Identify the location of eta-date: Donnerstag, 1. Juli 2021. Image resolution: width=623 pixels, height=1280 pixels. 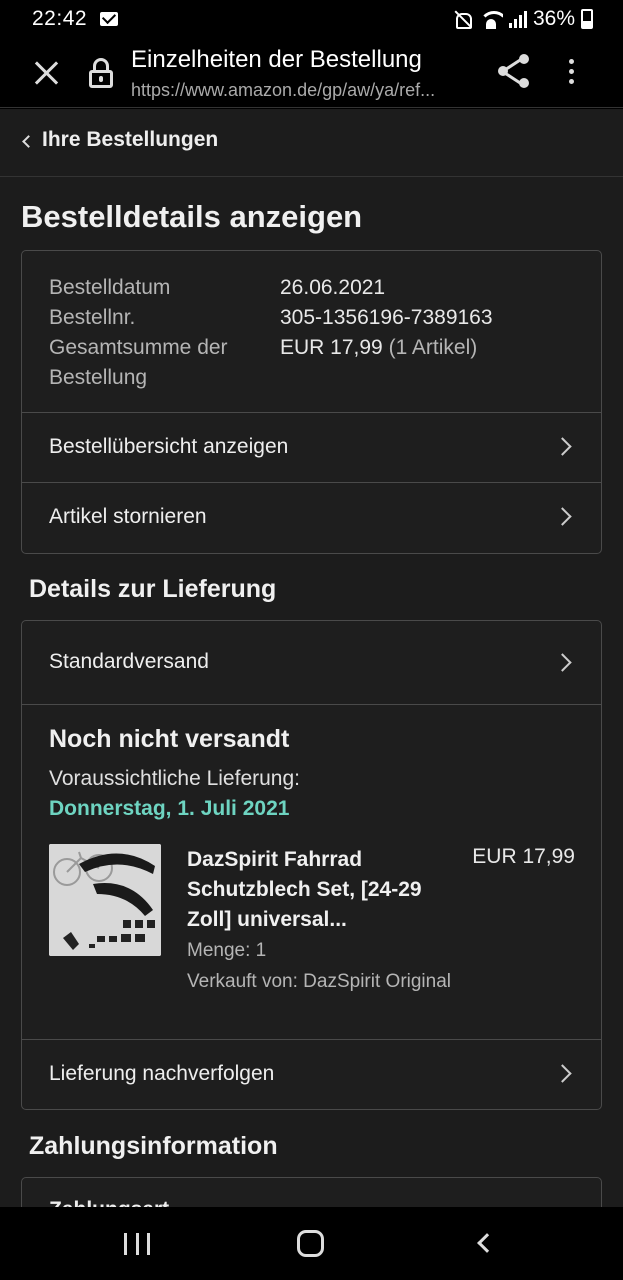
(169, 808).